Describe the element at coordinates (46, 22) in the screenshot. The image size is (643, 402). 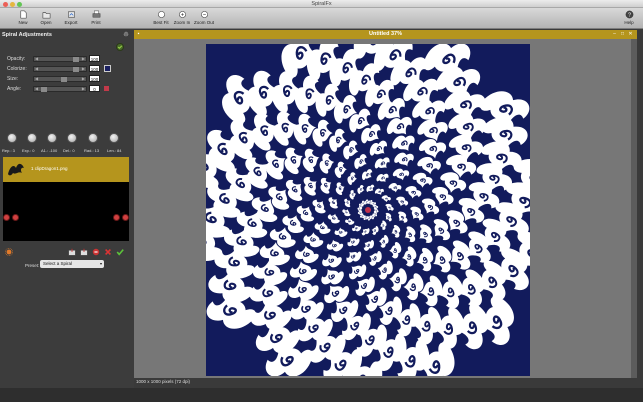
I see `open-label: Open` at that location.